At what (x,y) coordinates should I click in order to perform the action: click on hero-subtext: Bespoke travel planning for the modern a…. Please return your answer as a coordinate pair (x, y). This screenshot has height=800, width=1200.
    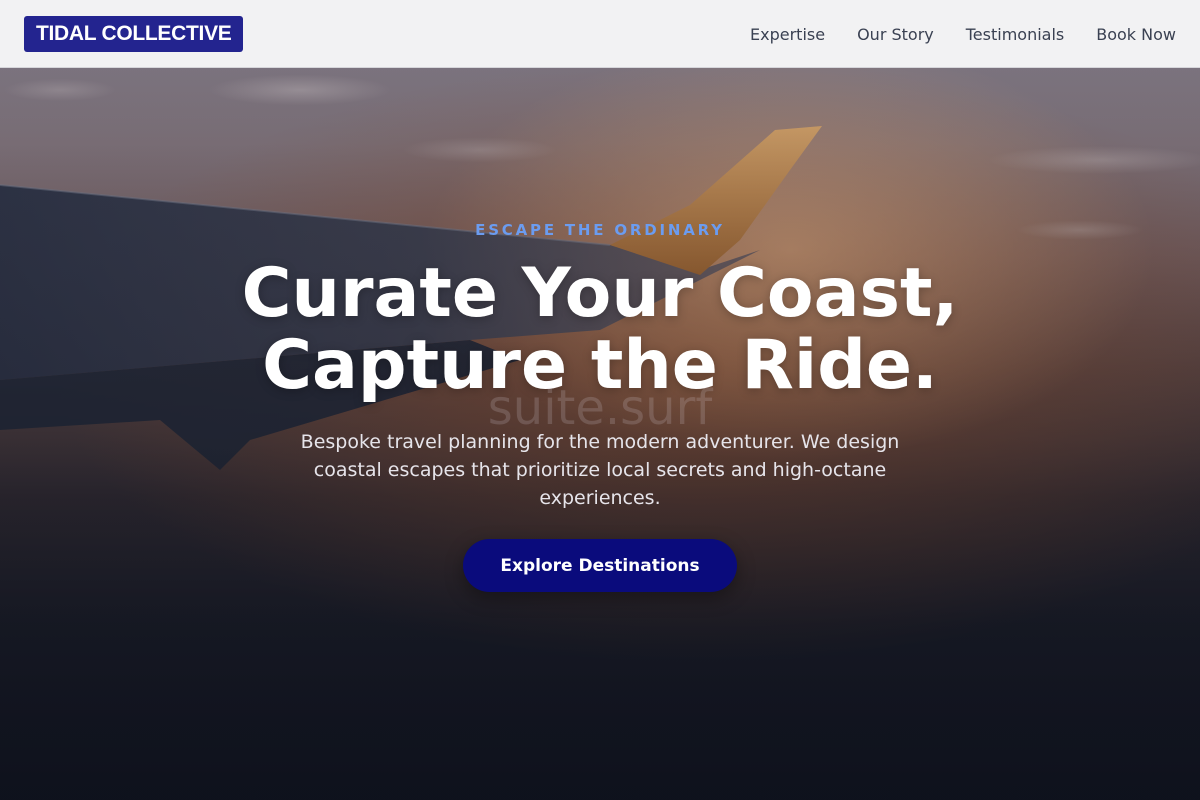
    Looking at the image, I should click on (600, 470).